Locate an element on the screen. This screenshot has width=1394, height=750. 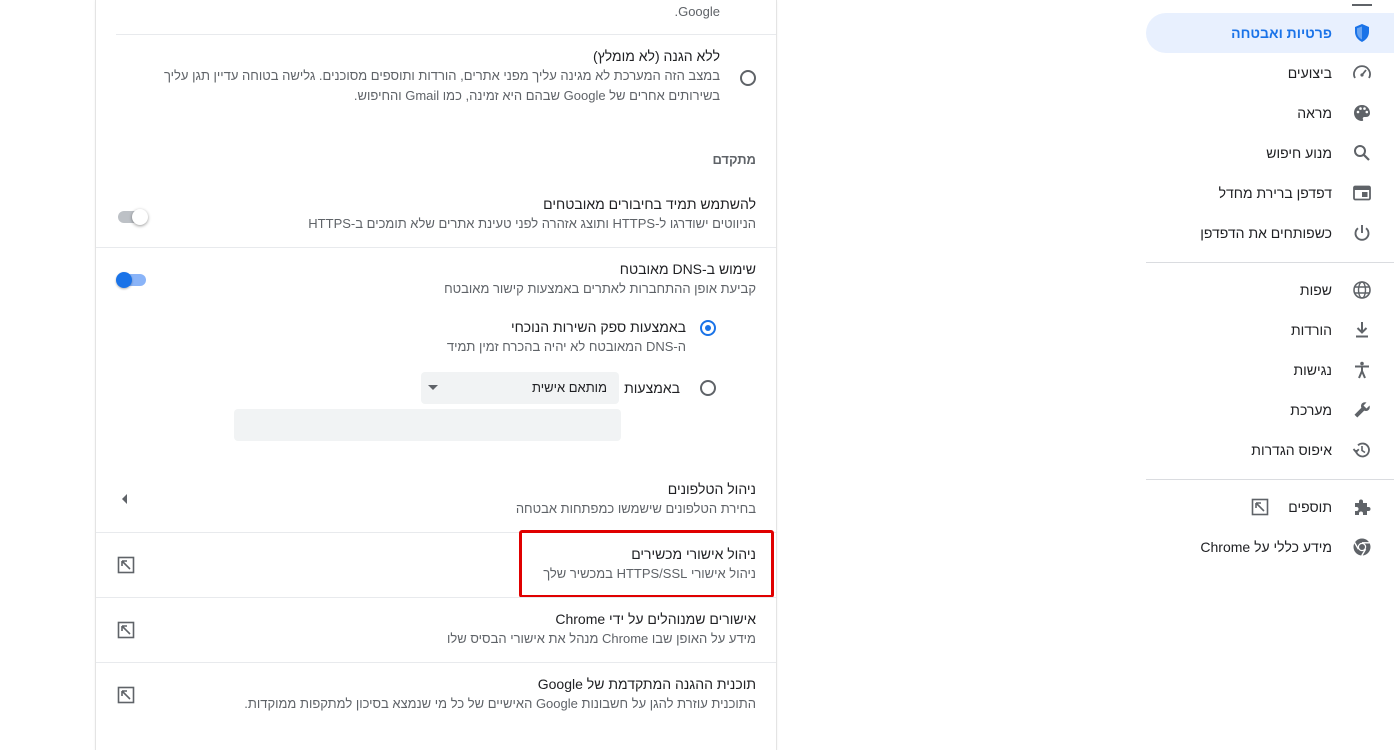
secure-dns-toggle is located at coordinates (132, 280).